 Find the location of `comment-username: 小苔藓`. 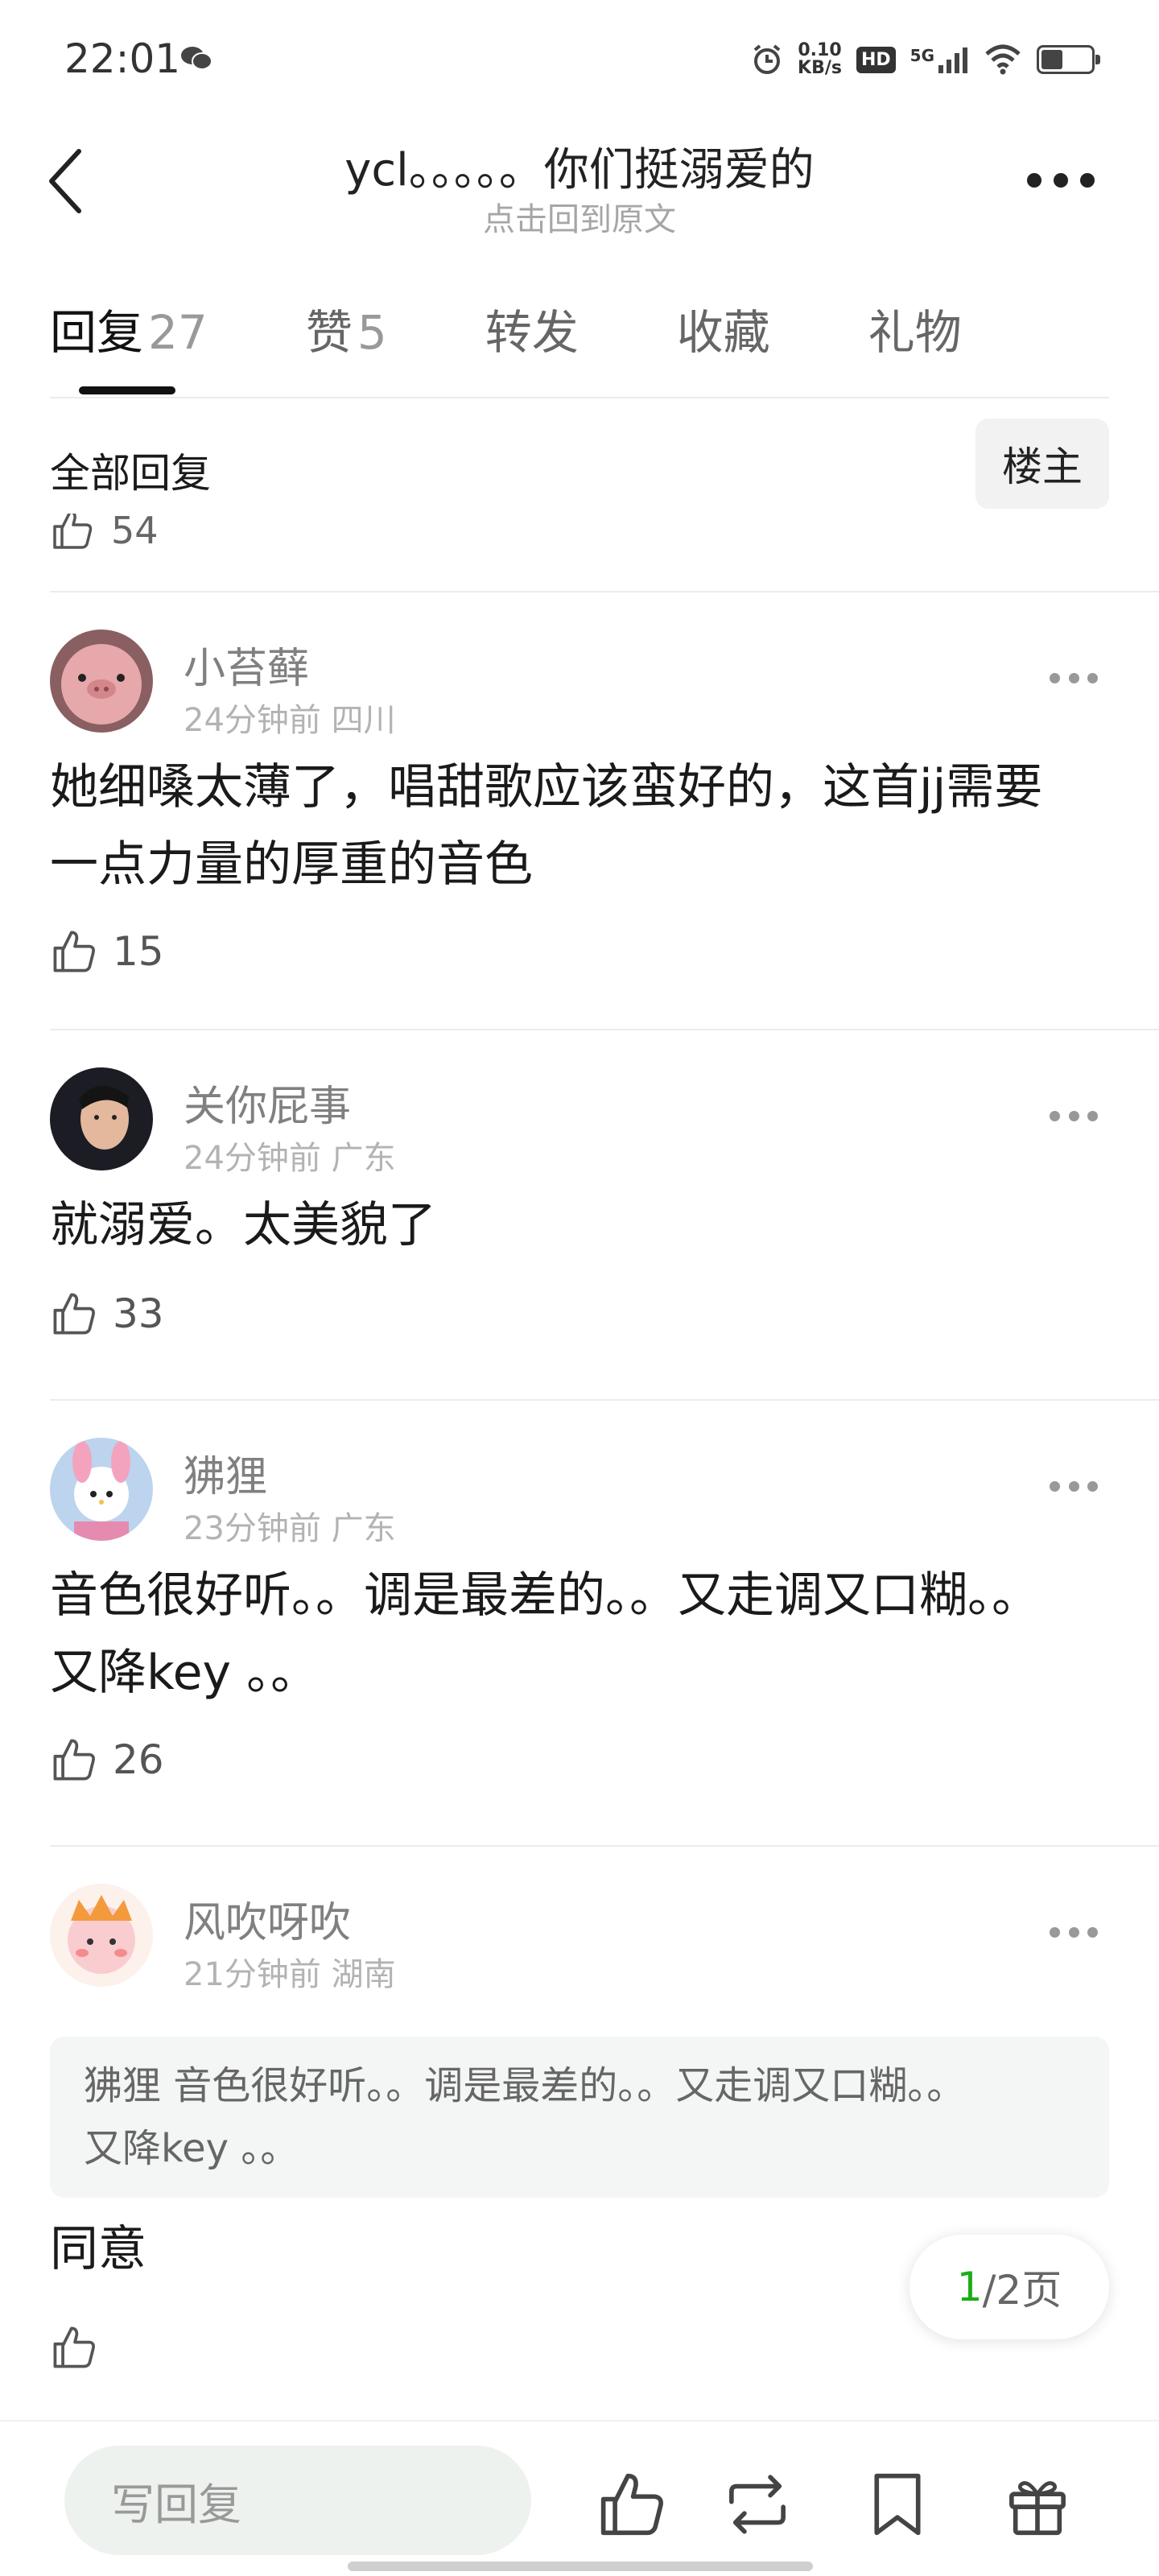

comment-username: 小苔藓 is located at coordinates (246, 664).